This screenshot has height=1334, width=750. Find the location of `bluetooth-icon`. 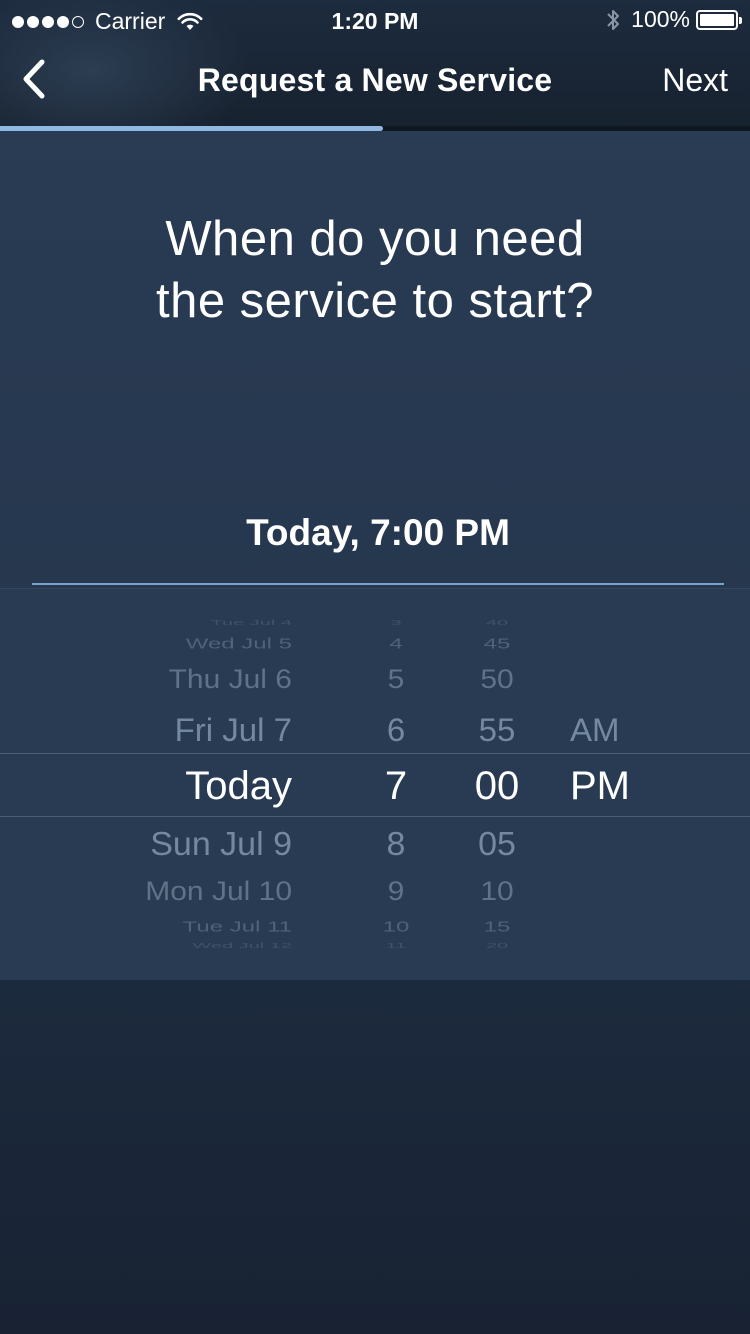

bluetooth-icon is located at coordinates (613, 19).